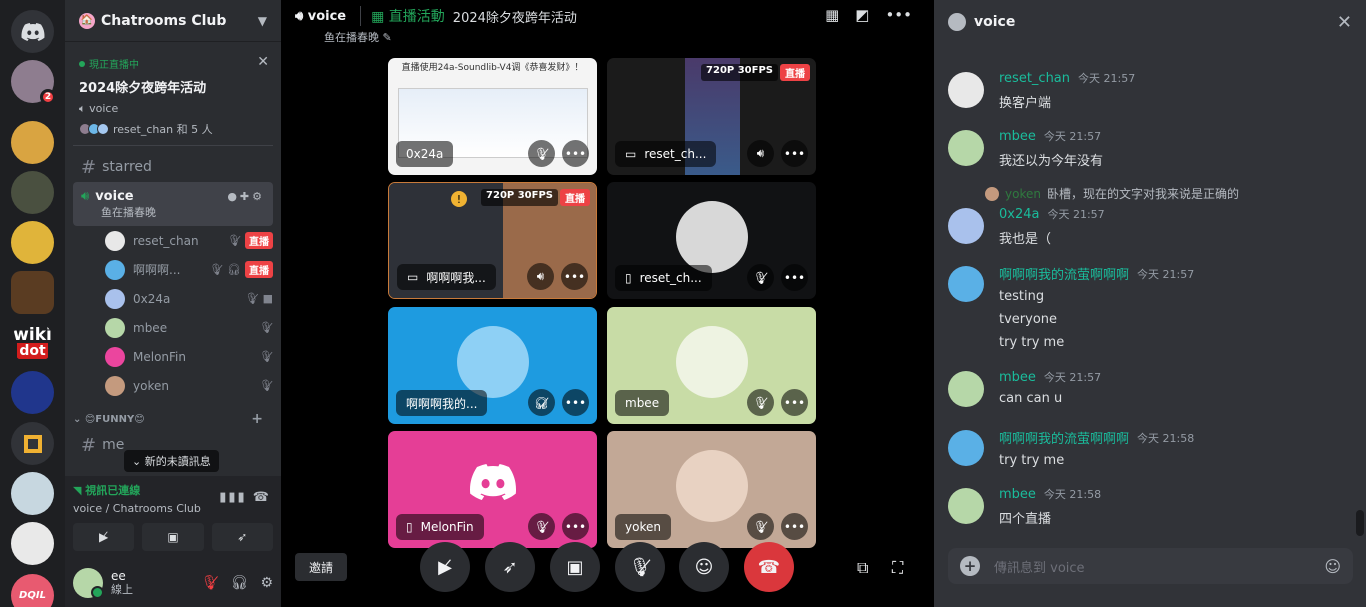 This screenshot has width=1366, height=607. What do you see at coordinates (387, 37) in the screenshot?
I see `pencil-icon: ✎` at bounding box center [387, 37].